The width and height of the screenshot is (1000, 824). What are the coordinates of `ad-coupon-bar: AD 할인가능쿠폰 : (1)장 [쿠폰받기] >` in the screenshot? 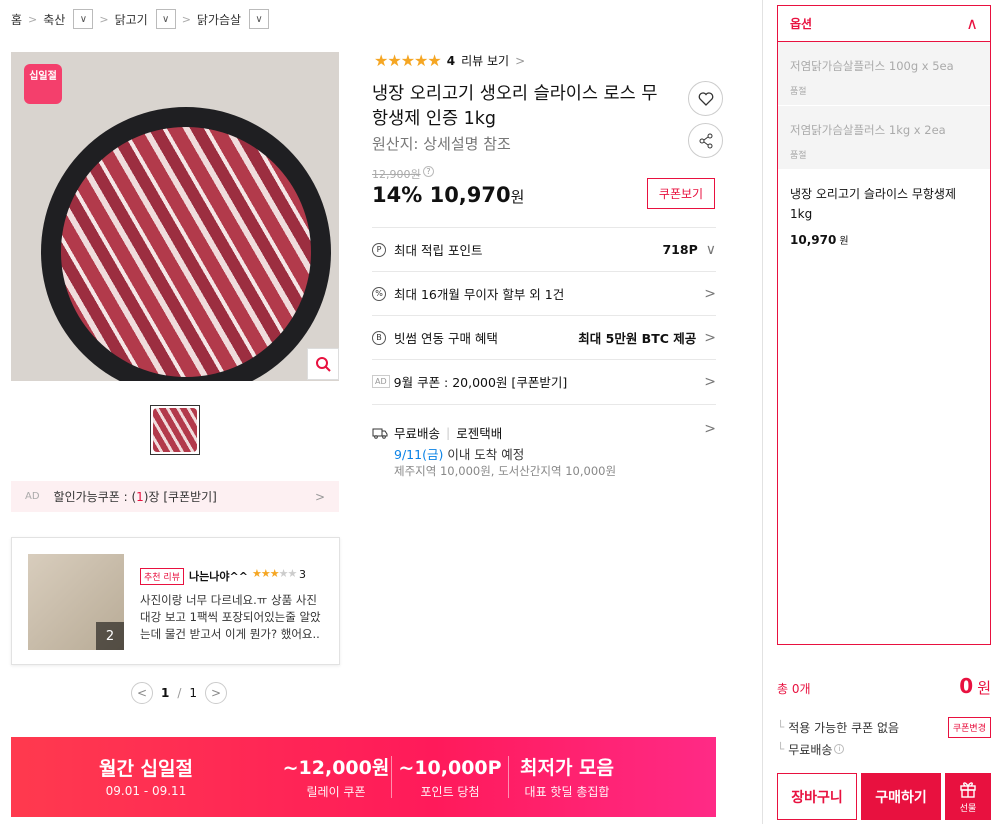 It's located at (175, 496).